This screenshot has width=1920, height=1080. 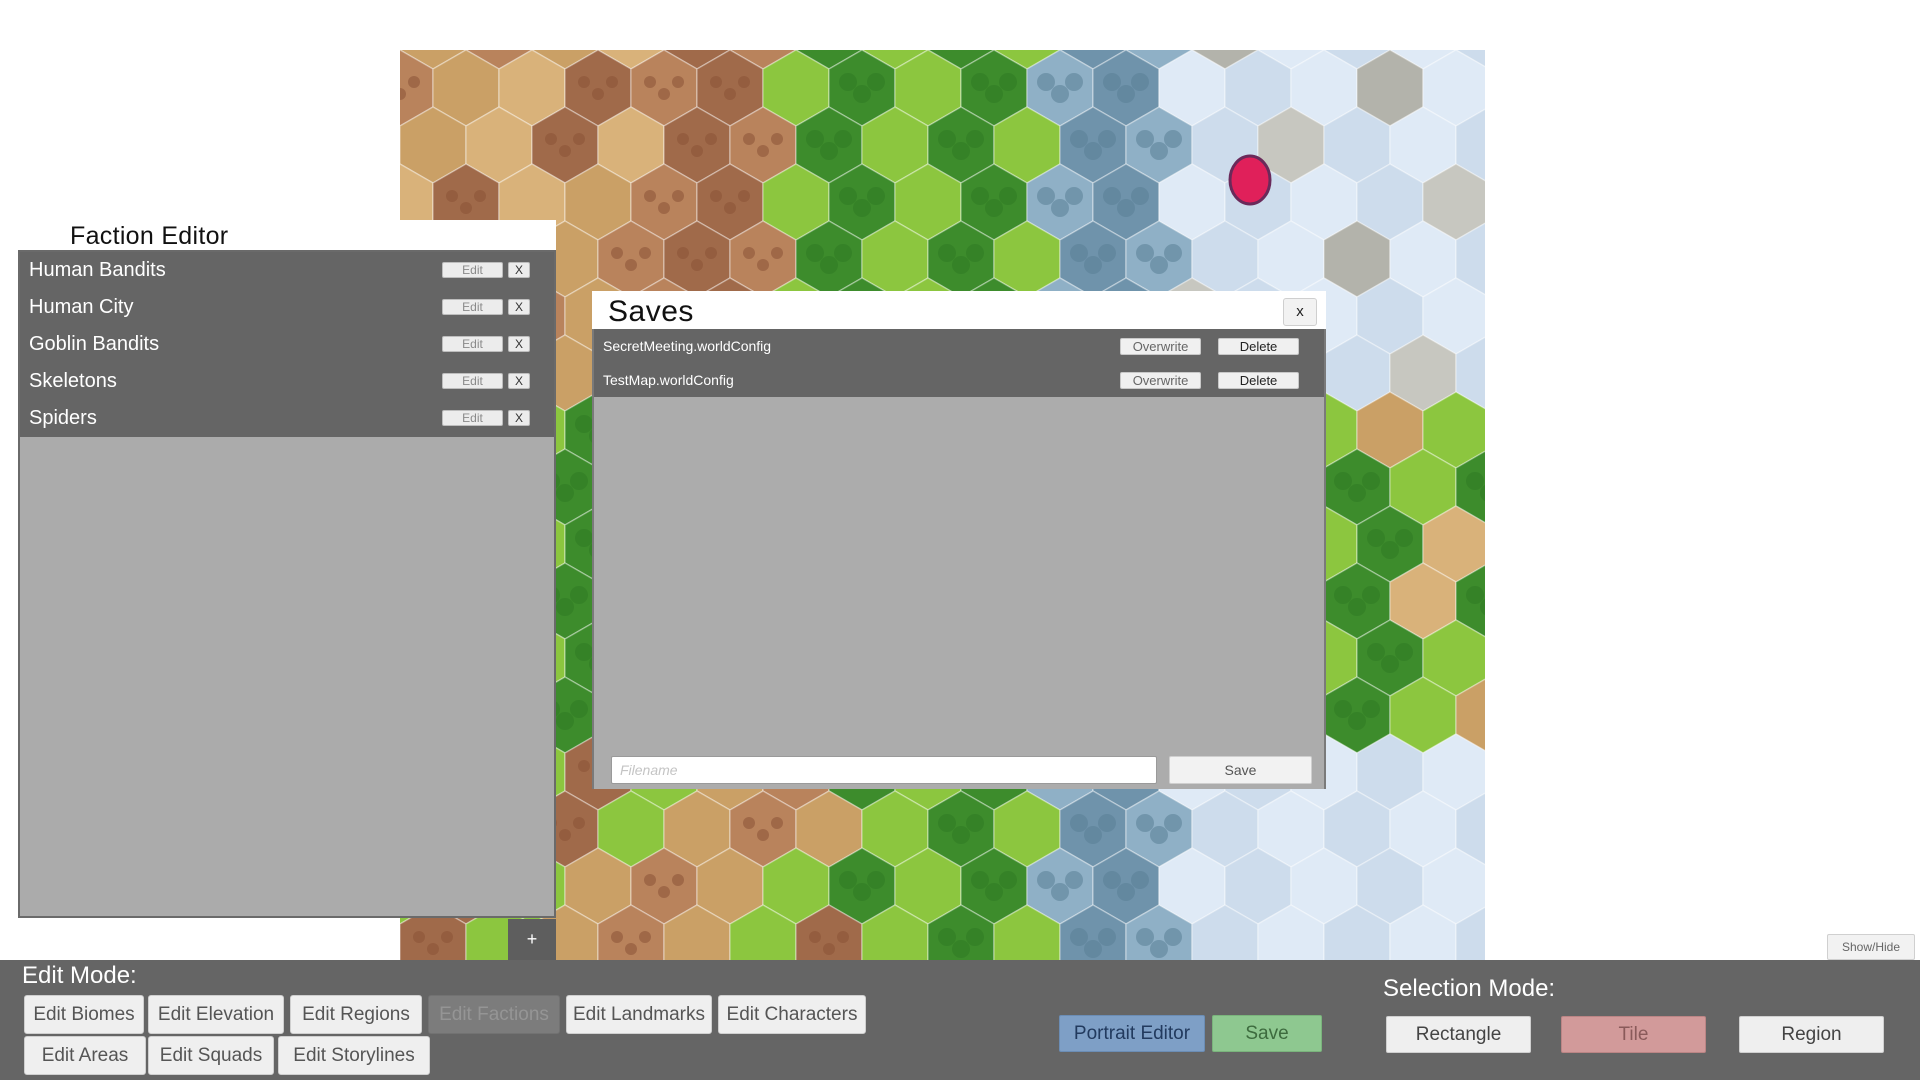 I want to click on edit-areas-button: Edit Areas, so click(x=85, y=1055).